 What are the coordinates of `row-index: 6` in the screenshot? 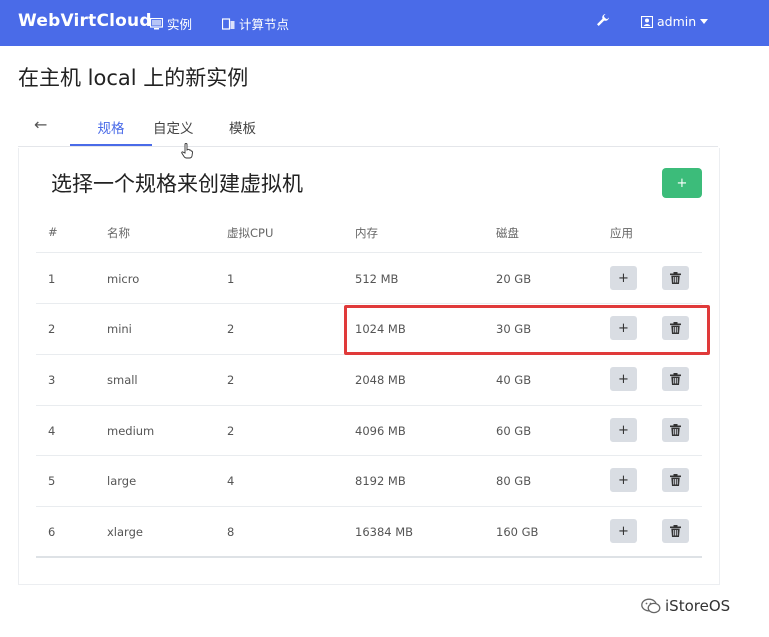 It's located at (52, 532).